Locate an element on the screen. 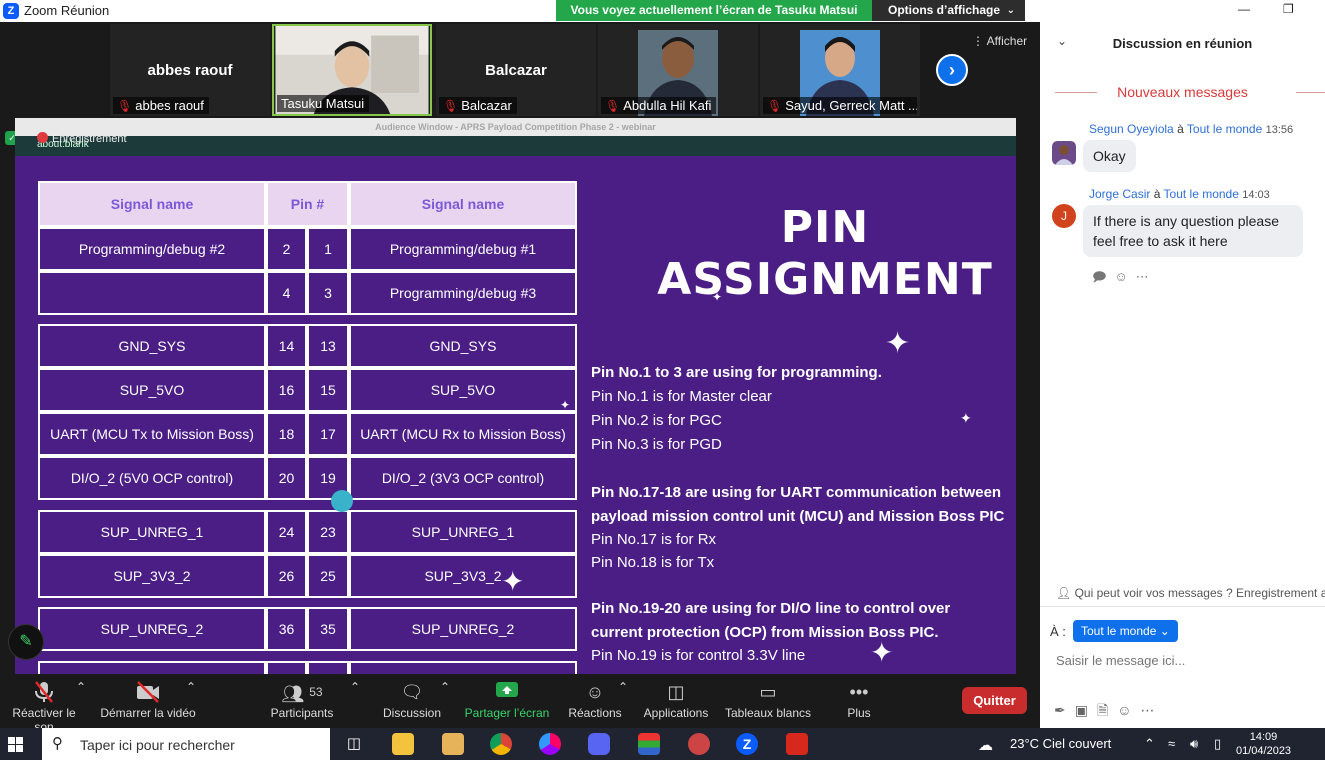 Image resolution: width=1325 pixels, height=760 pixels. wifi-icon: ≈ is located at coordinates (1171, 743).